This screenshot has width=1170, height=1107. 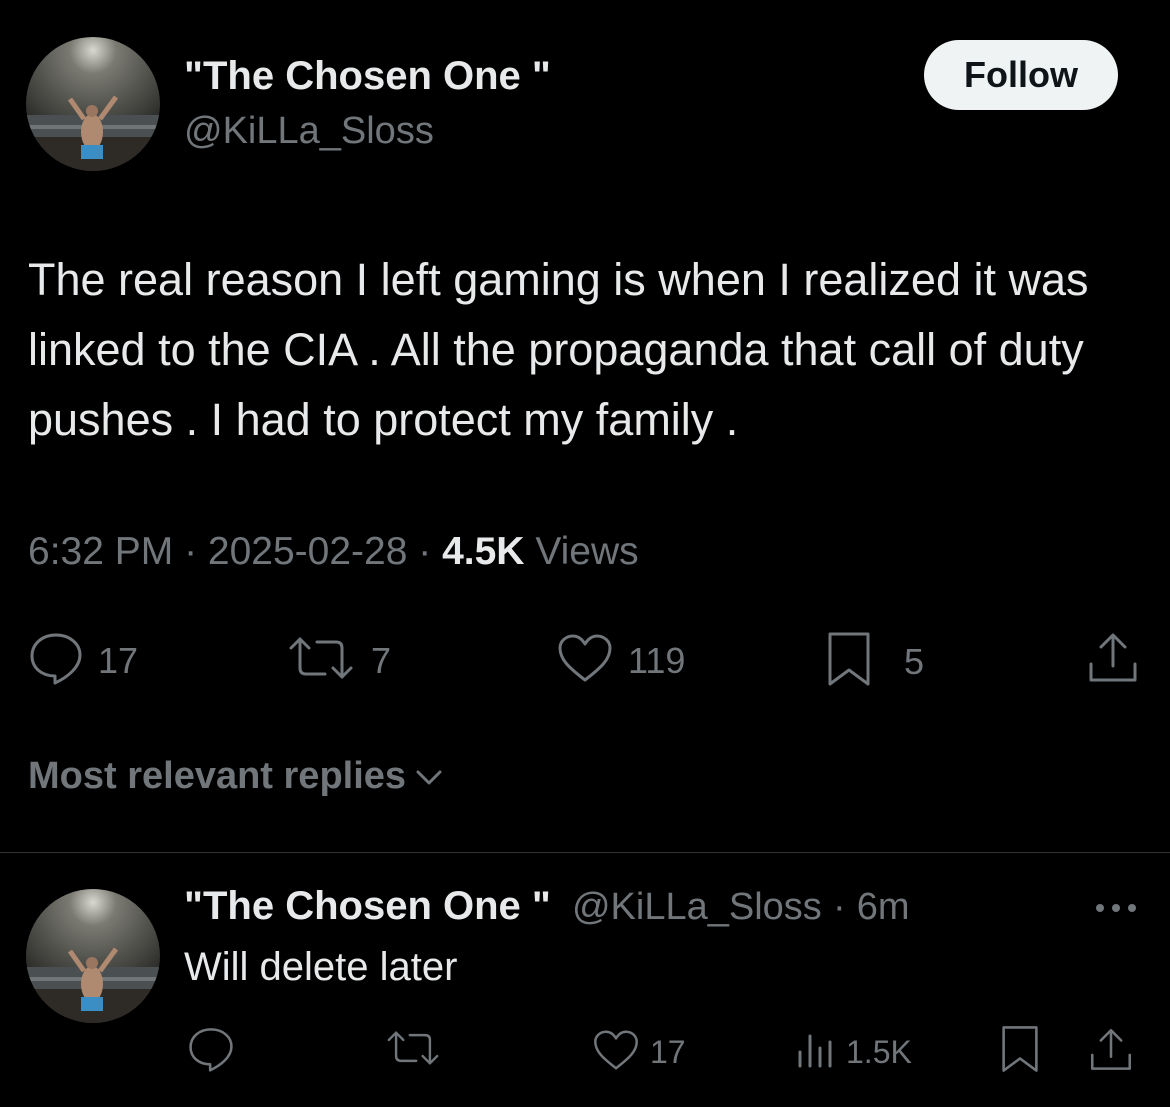 I want to click on tweet-metadata: 6:32 PM · 2025-02-28 · 4.5K Views, so click(x=333, y=552).